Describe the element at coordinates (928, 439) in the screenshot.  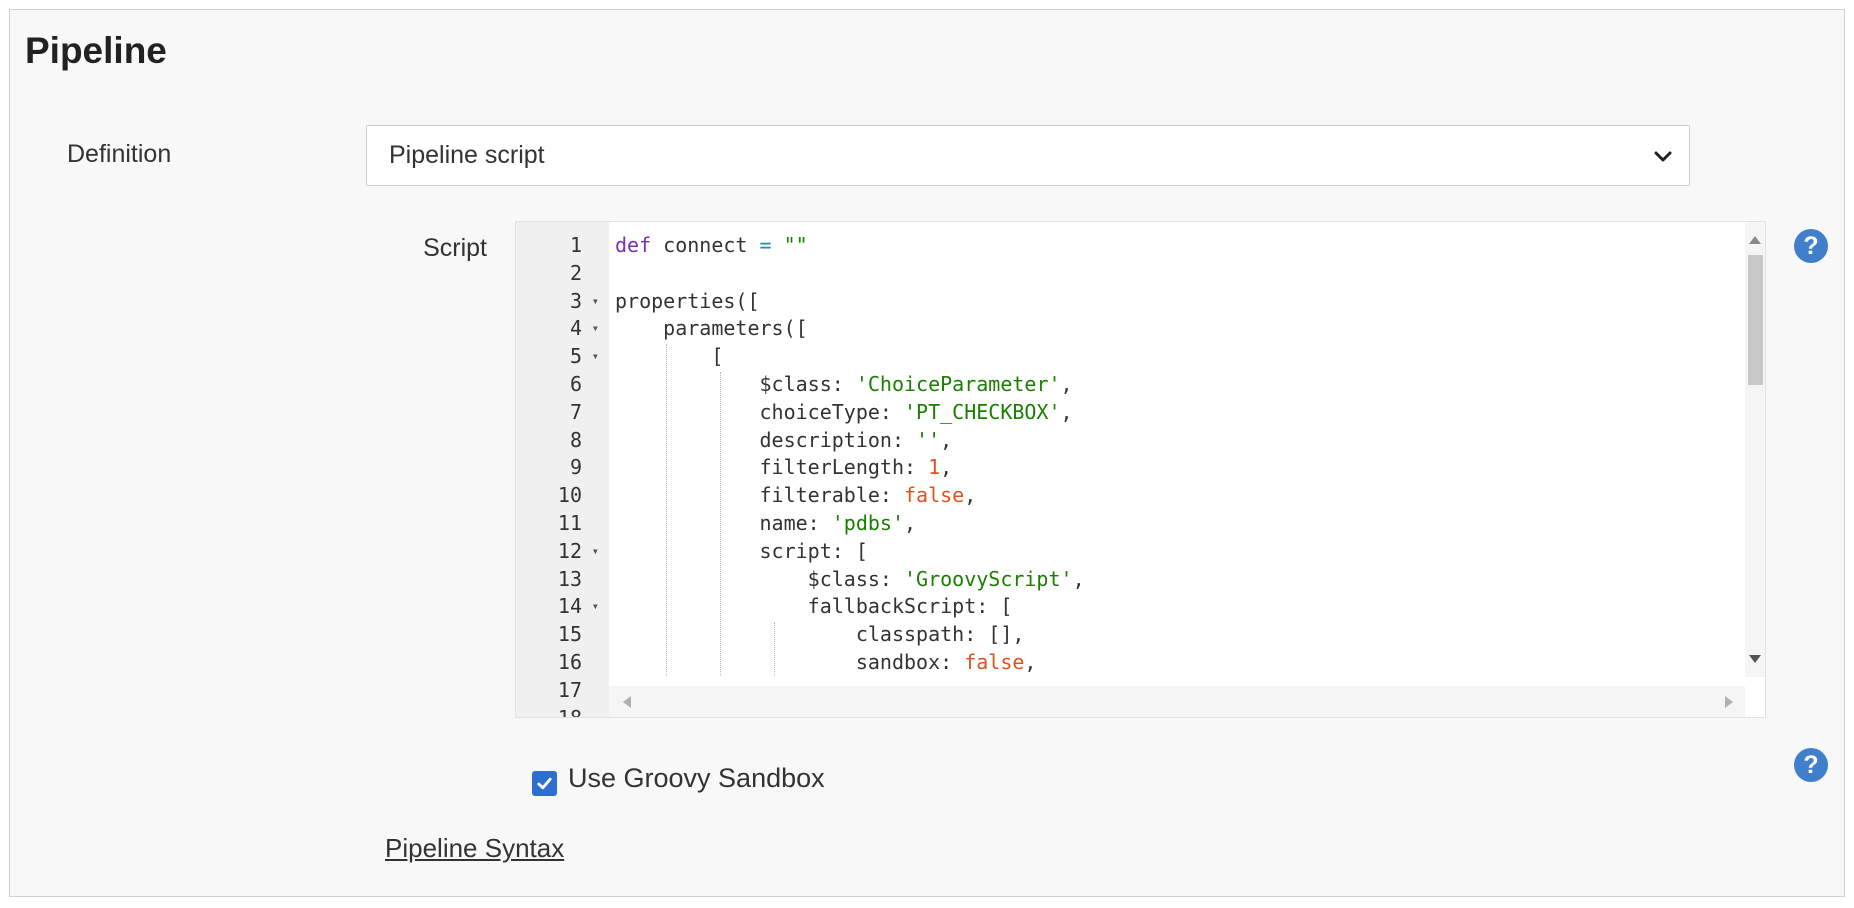
I see `code-token: ''` at that location.